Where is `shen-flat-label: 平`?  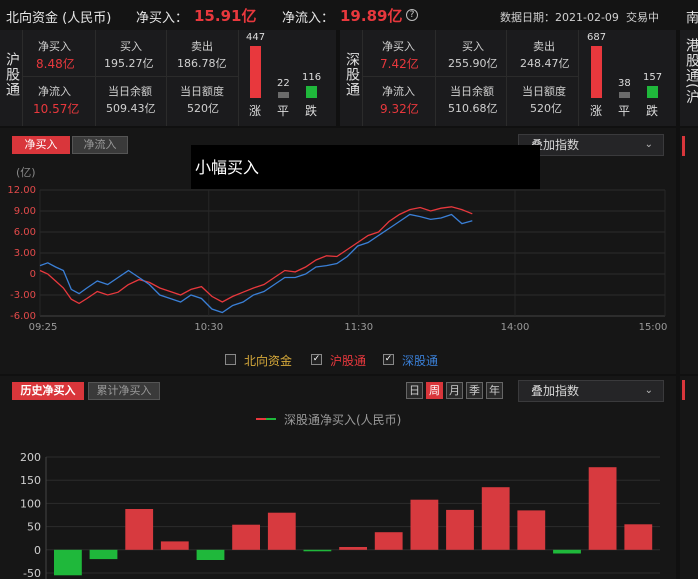
shen-flat-label: 平 is located at coordinates (624, 111).